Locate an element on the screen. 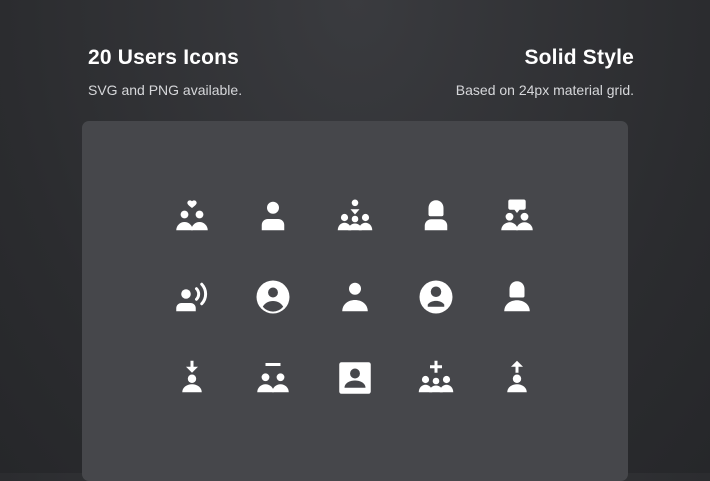 The width and height of the screenshot is (710, 481). user-square-icon is located at coordinates (355, 378).